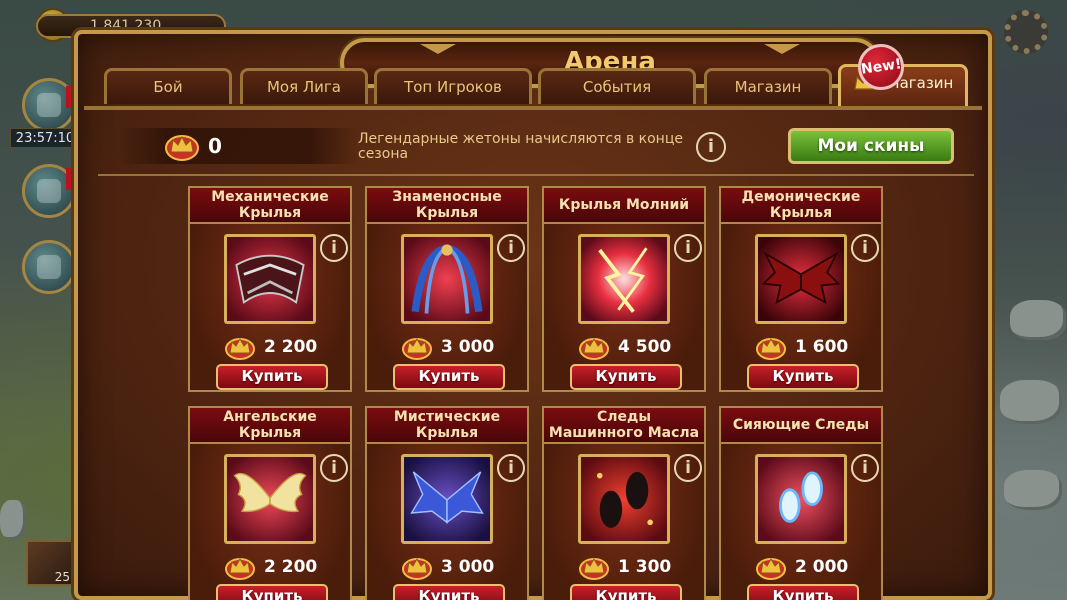 The height and width of the screenshot is (600, 1067). I want to click on card-price: 1 600, so click(810, 347).